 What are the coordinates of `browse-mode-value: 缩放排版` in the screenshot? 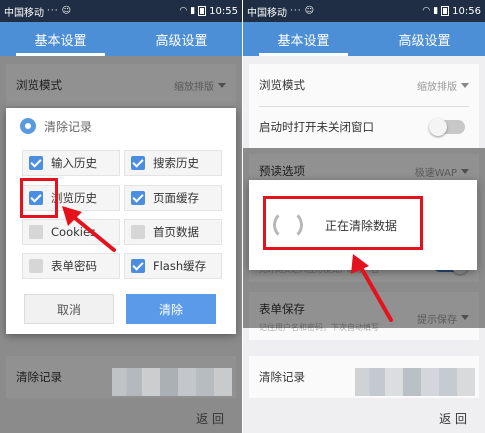 It's located at (437, 87).